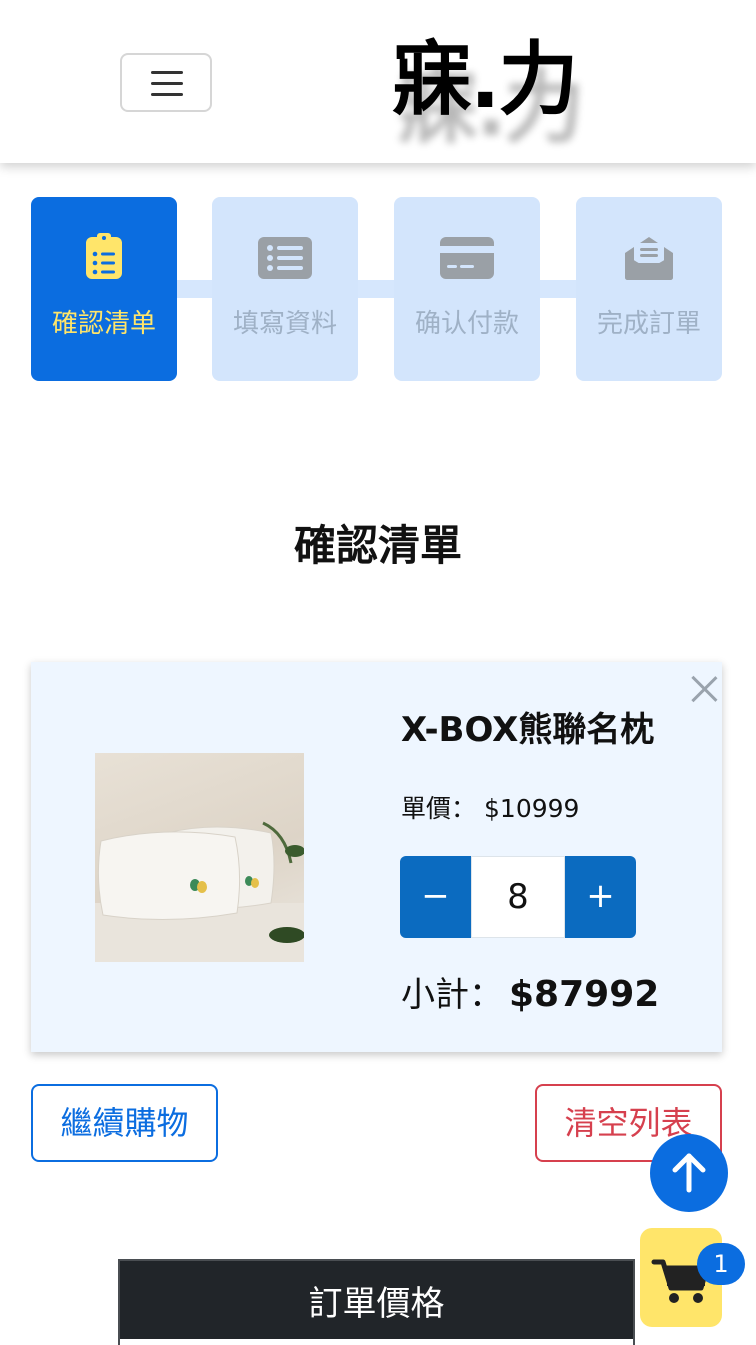  Describe the element at coordinates (378, 81) in the screenshot. I see `top-navbar: 寐.力` at that location.